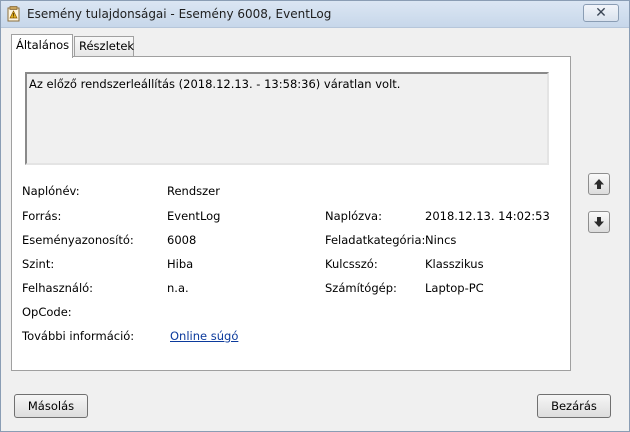 The height and width of the screenshot is (432, 630). I want to click on task-category-label: Feladatkategória:, so click(375, 240).